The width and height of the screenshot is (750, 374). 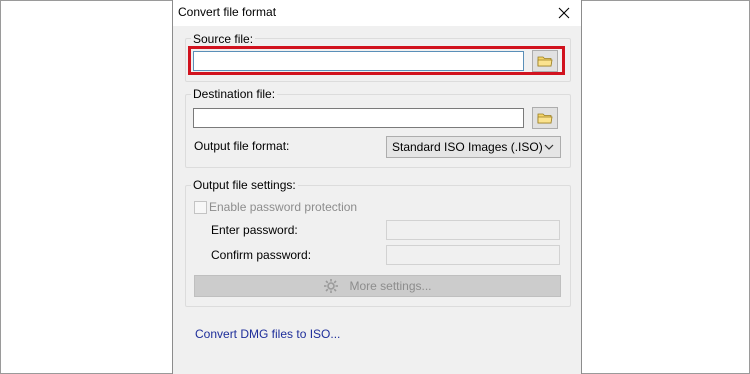 I want to click on destination-file-label: Destination file:, so click(x=234, y=94).